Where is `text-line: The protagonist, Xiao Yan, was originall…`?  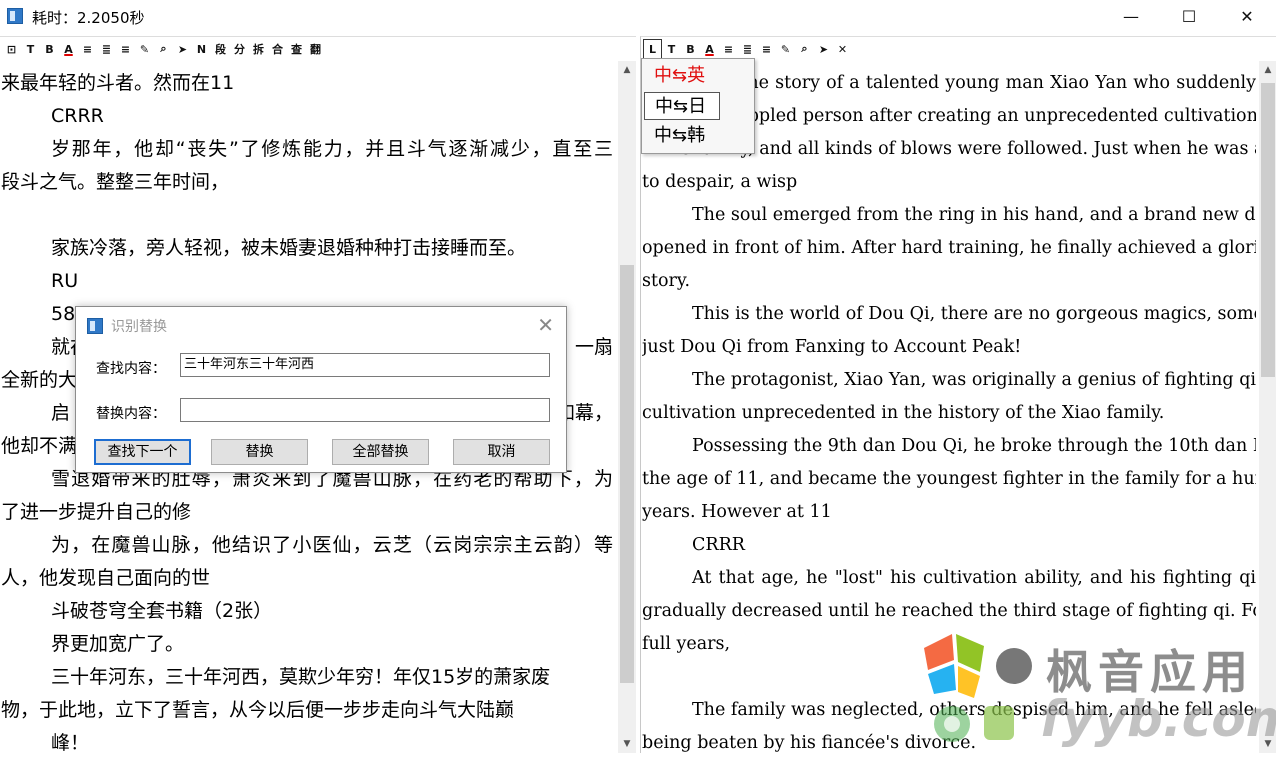 text-line: The protagonist, Xiao Yan, was originall… is located at coordinates (974, 380).